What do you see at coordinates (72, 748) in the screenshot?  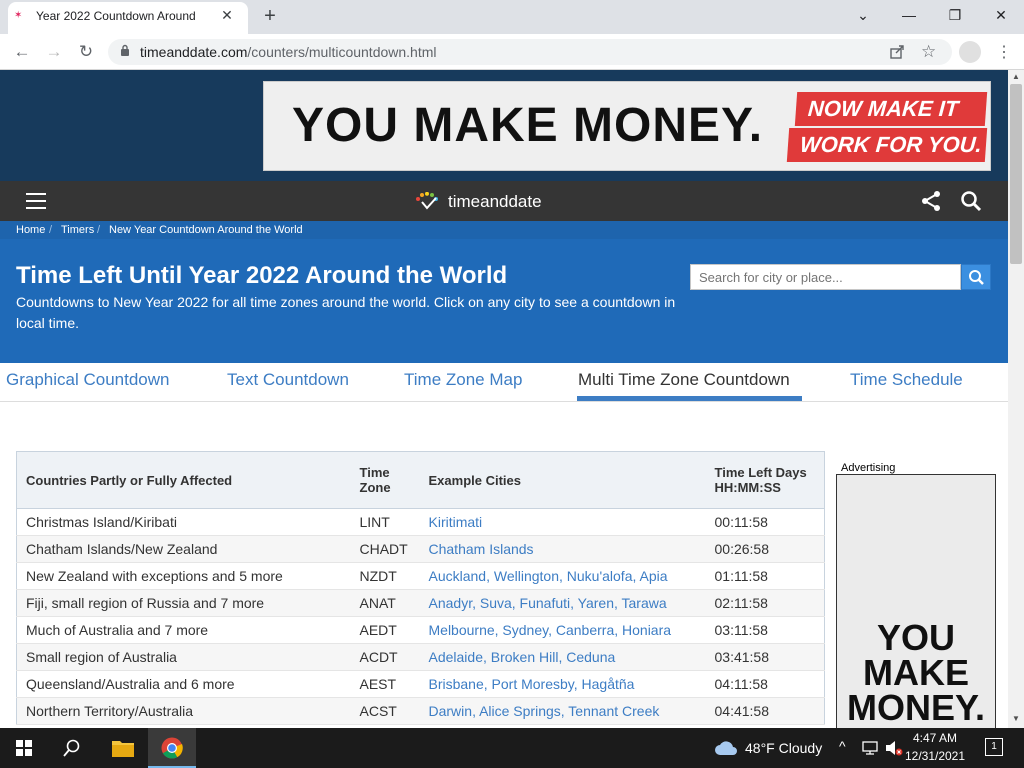 I see `taskbar-search-icon` at bounding box center [72, 748].